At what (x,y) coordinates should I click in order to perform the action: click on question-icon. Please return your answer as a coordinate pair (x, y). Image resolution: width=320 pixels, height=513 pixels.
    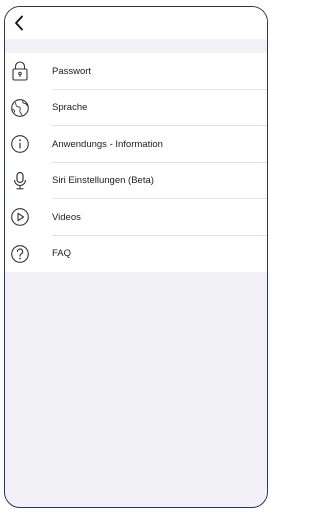
    Looking at the image, I should click on (20, 254).